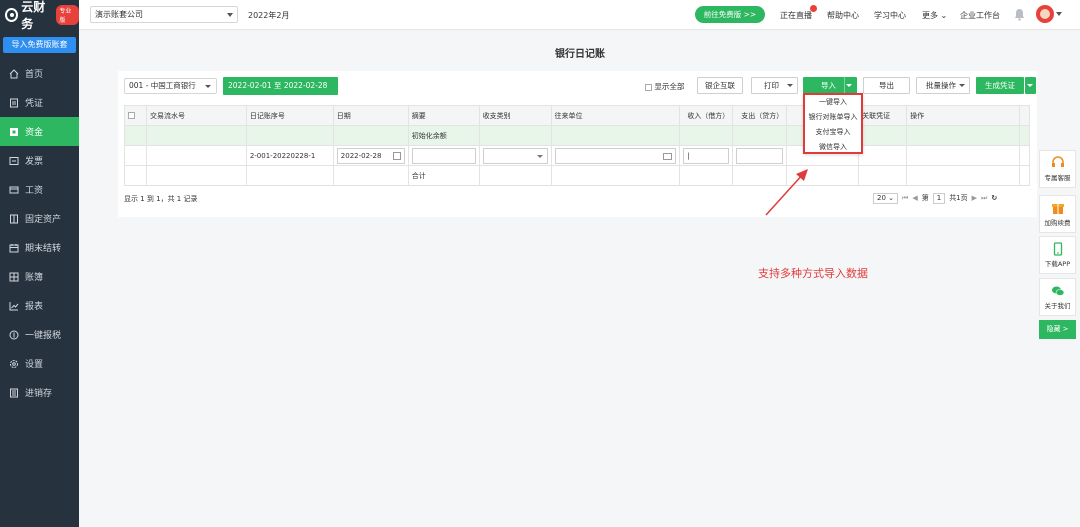  I want to click on voucher-icon, so click(14, 103).